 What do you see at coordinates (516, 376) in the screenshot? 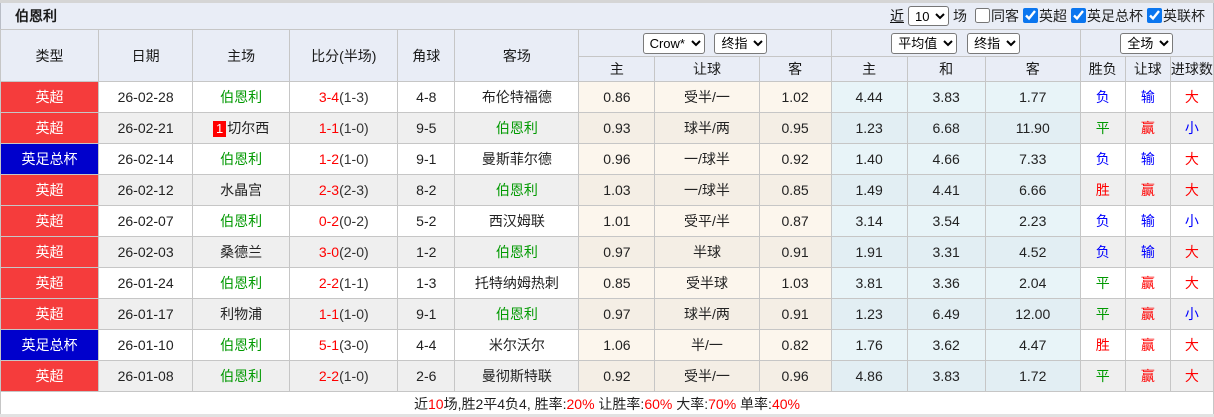
I see `away-team-name: 曼彻斯特联` at bounding box center [516, 376].